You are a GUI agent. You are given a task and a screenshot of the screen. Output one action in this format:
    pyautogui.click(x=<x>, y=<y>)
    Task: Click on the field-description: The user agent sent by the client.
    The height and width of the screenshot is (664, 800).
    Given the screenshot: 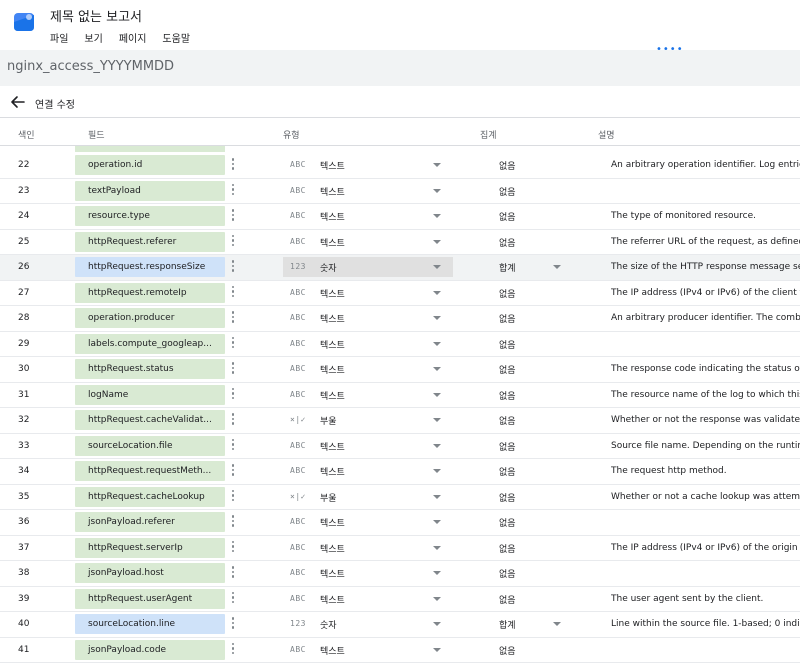 What is the action you would take?
    pyautogui.click(x=705, y=599)
    